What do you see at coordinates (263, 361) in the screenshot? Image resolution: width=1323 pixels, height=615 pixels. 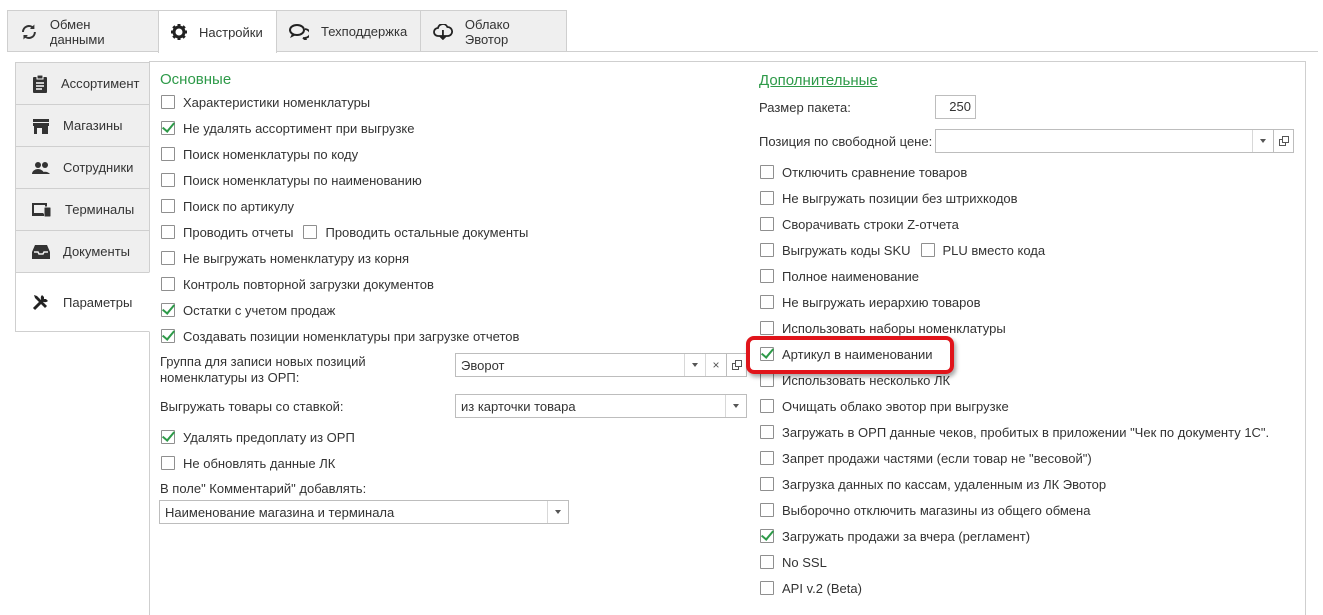 I see `group-label-line1: Группа для записи новых позиций` at bounding box center [263, 361].